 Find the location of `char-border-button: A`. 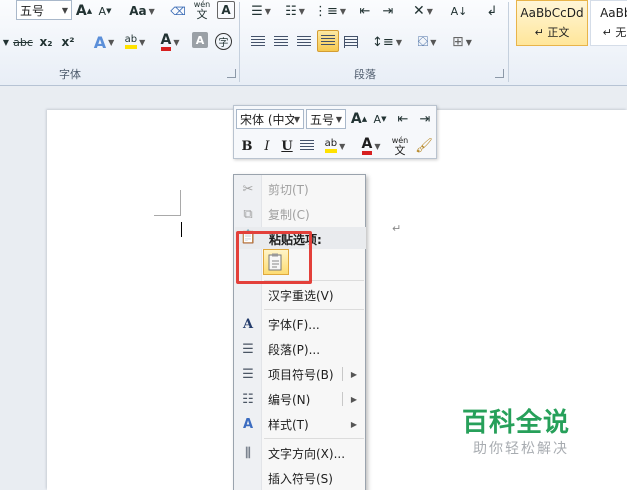

char-border-button: A is located at coordinates (226, 10).